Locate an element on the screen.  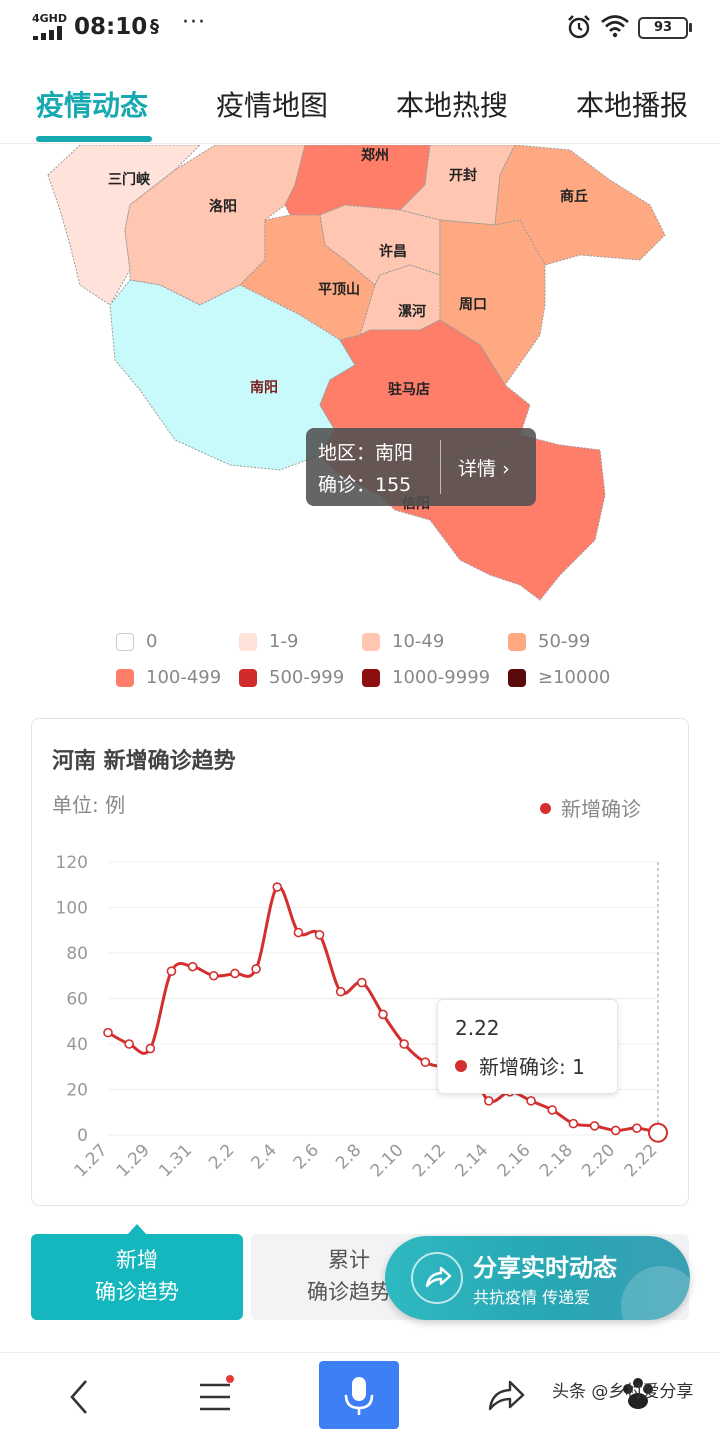
tooltip-detail-link: 详情 › is located at coordinates (484, 467).